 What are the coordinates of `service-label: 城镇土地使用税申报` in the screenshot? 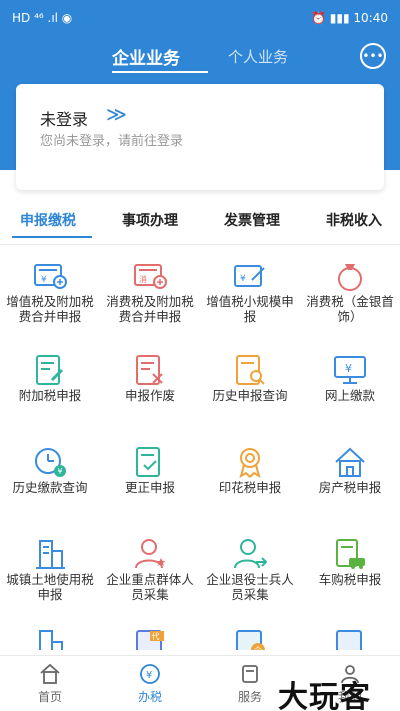 It's located at (50, 587).